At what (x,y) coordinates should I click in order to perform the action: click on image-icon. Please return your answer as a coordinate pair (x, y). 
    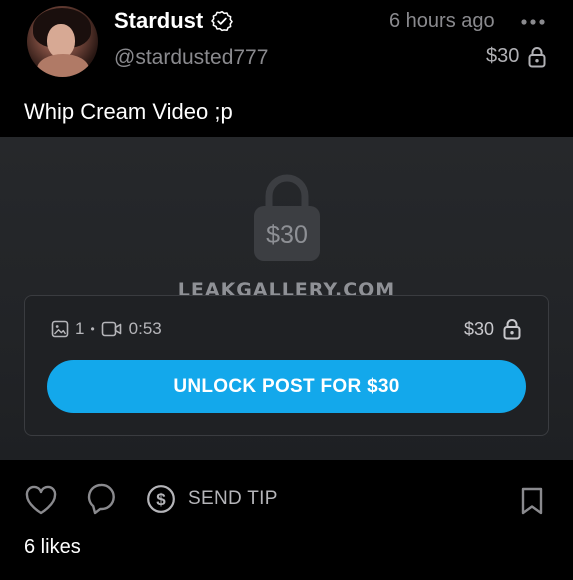
    Looking at the image, I should click on (60, 329).